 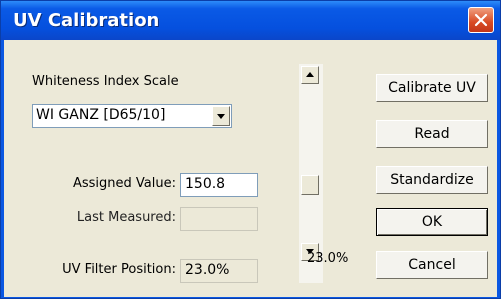 I want to click on calibrate-uv-button: Calibrate UV, so click(x=432, y=88).